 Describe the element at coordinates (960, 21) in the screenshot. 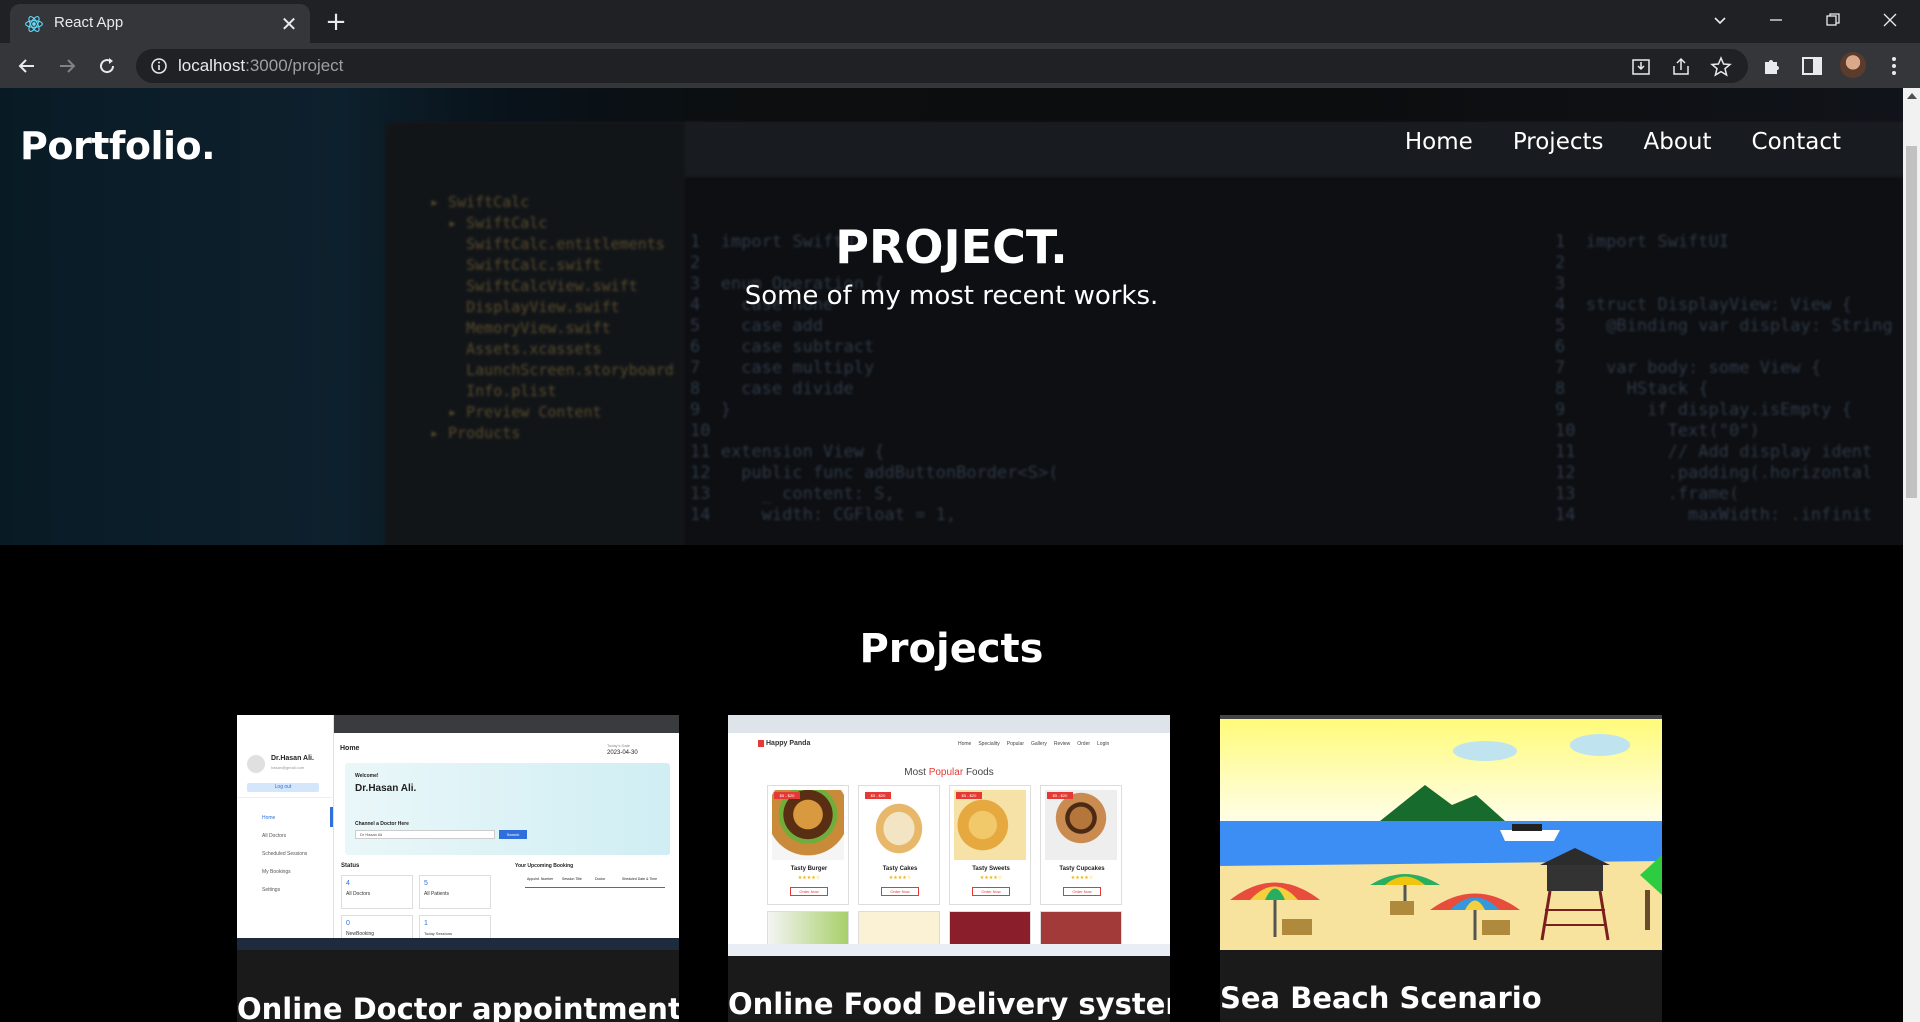

I see `browser-tab-strip: React App ✕ +` at that location.